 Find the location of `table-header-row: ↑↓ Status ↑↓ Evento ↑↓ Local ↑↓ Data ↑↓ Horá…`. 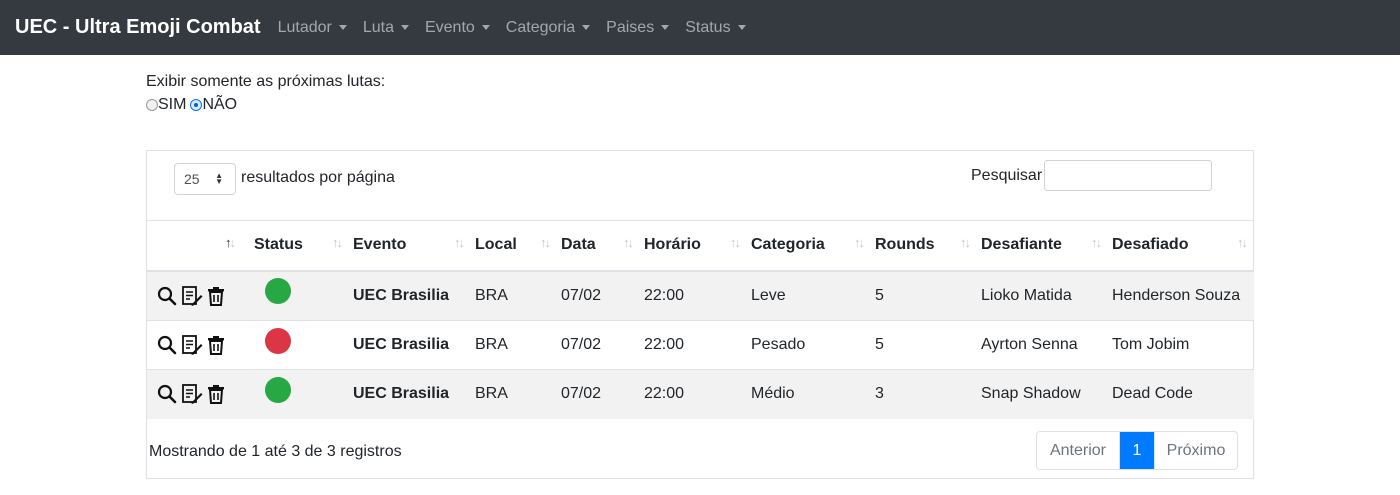

table-header-row: ↑↓ Status ↑↓ Evento ↑↓ Local ↑↓ Data ↑↓ Horá… is located at coordinates (700, 246).